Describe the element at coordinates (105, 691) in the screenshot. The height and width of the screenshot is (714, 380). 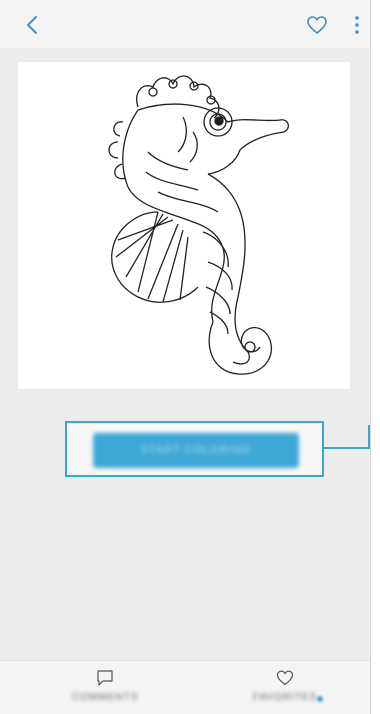
I see `comments-button: COMMENTS` at that location.